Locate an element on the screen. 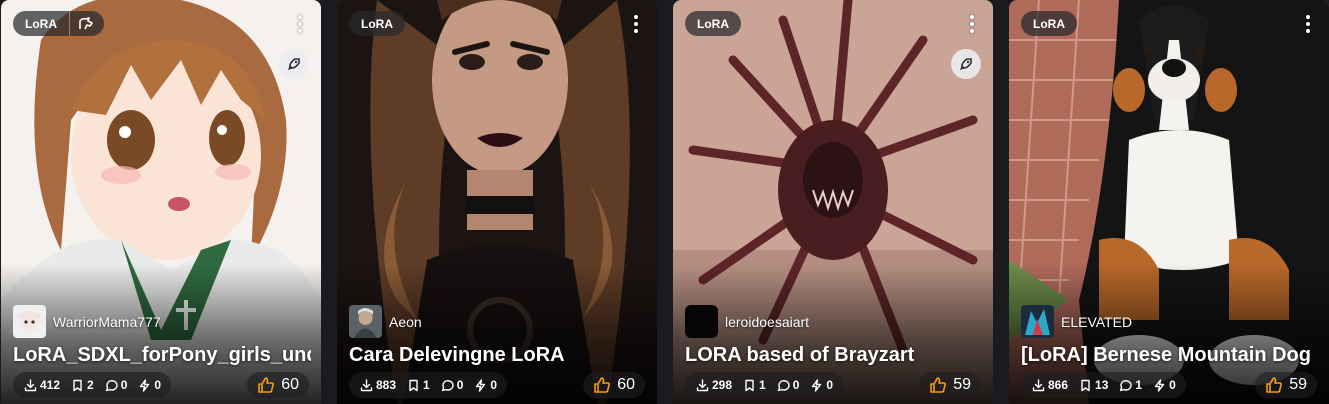  creator-info: Aeon is located at coordinates (385, 321).